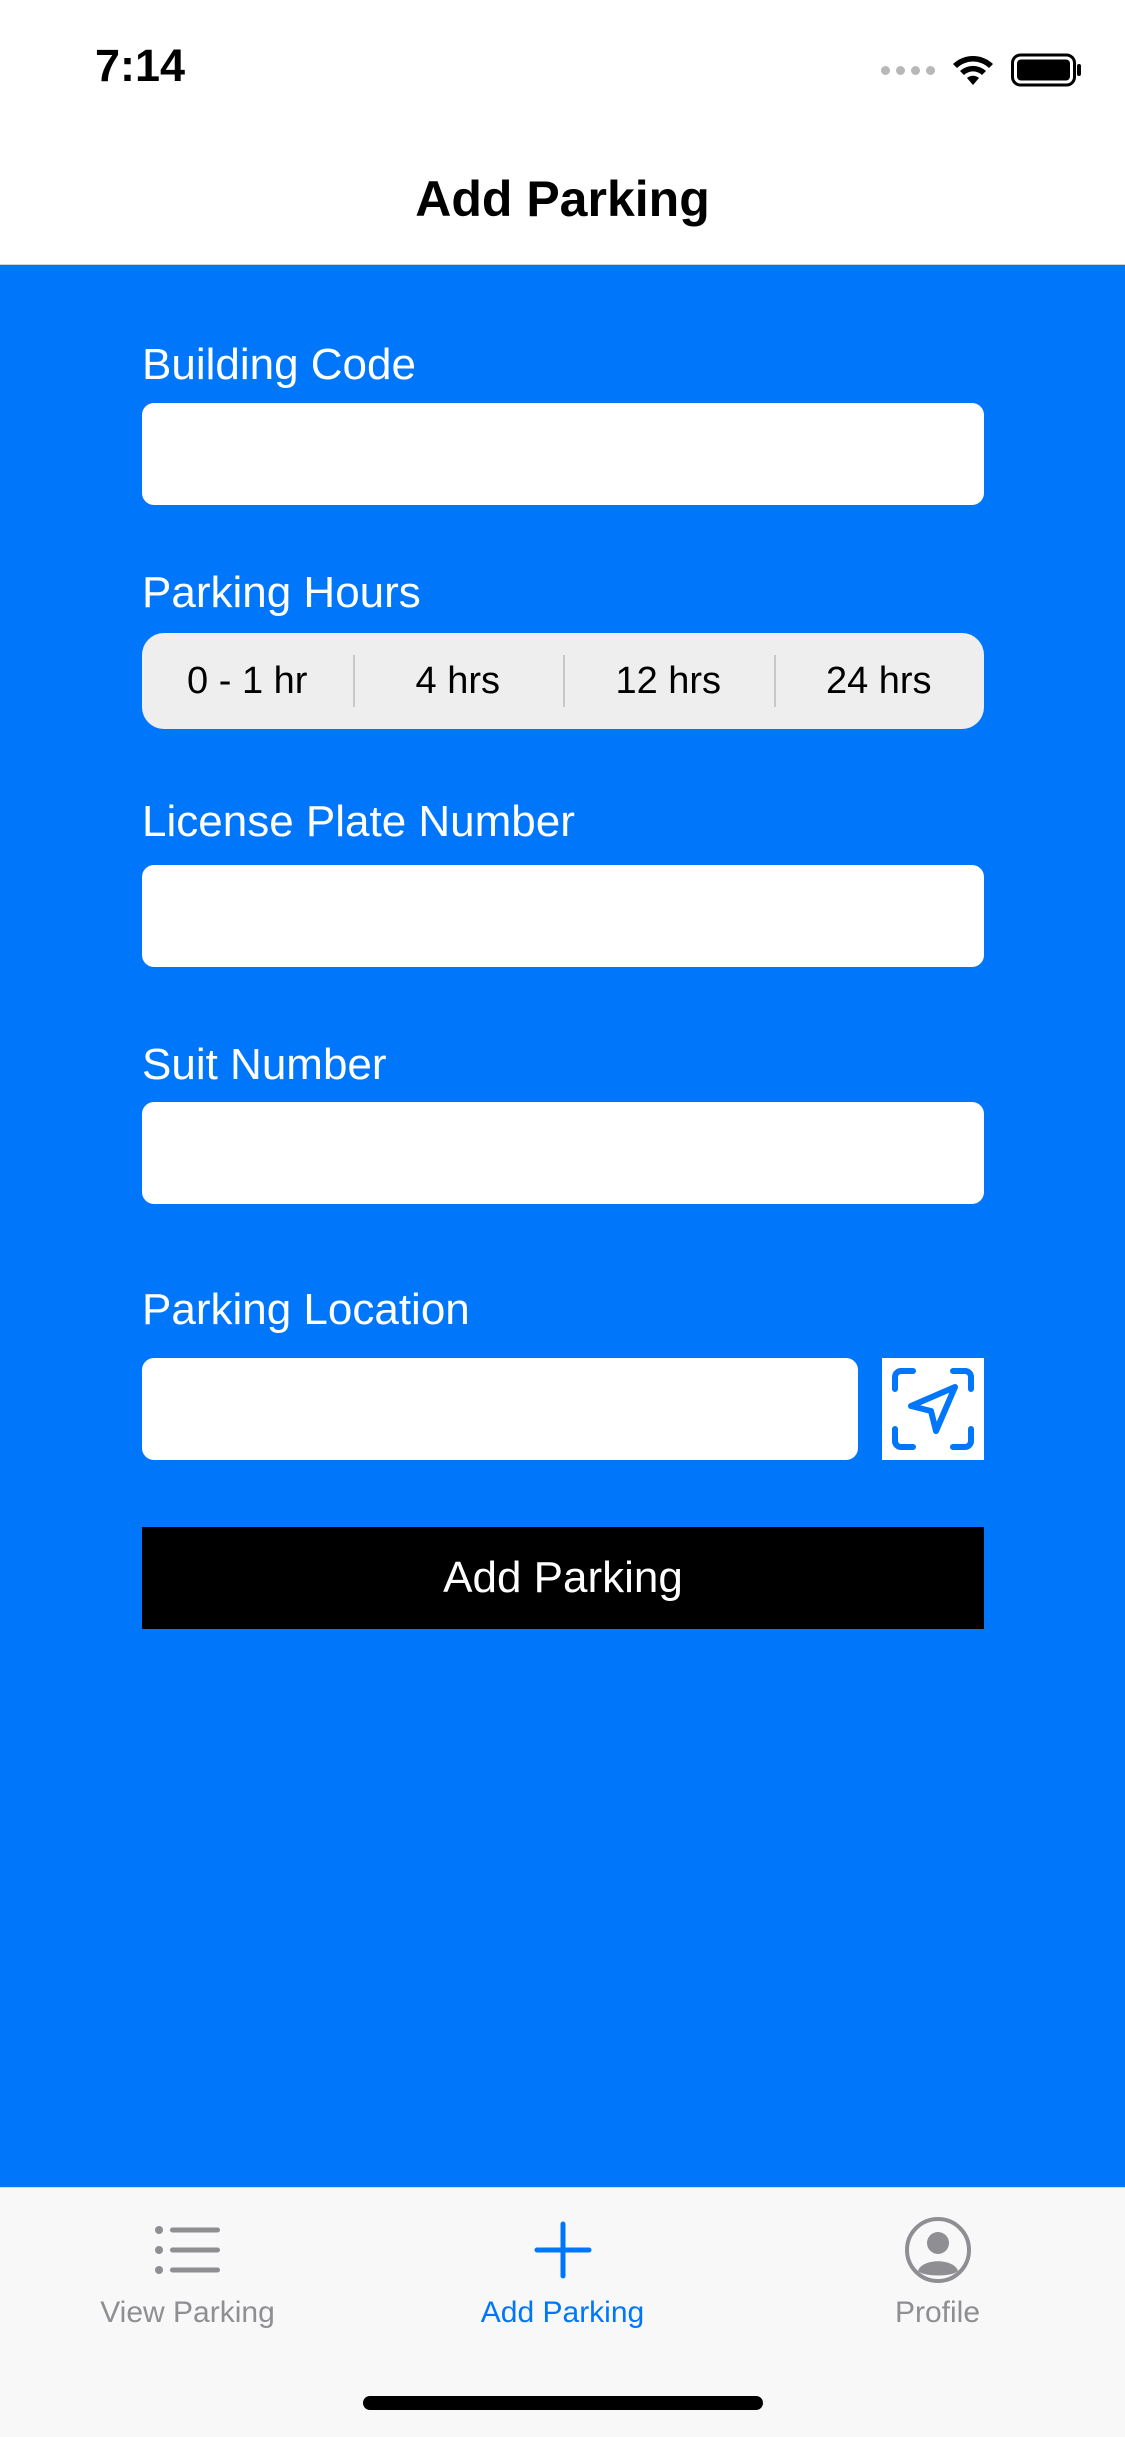 This screenshot has width=1125, height=2437. I want to click on battery-icon, so click(1046, 70).